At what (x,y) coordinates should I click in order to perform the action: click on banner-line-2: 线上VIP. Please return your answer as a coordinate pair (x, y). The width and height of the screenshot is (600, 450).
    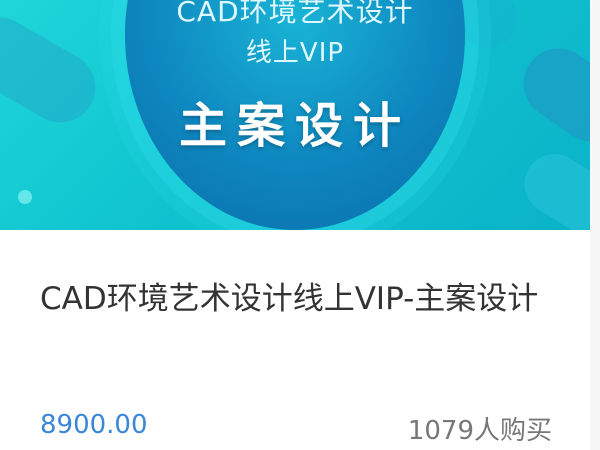
    Looking at the image, I should click on (295, 53).